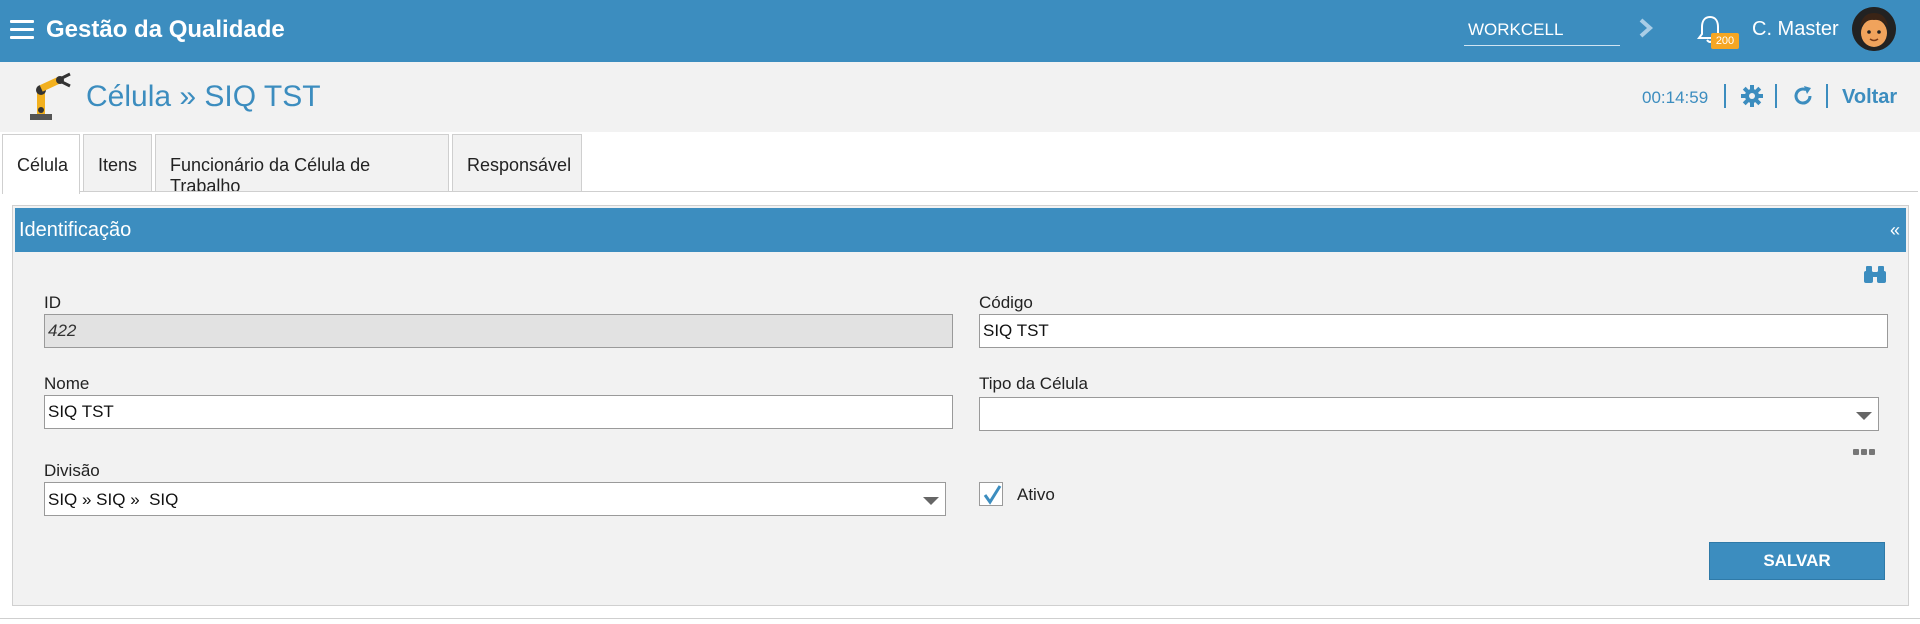 The height and width of the screenshot is (624, 1920). What do you see at coordinates (203, 96) in the screenshot?
I see `page-title: Célula » SIQ TST` at bounding box center [203, 96].